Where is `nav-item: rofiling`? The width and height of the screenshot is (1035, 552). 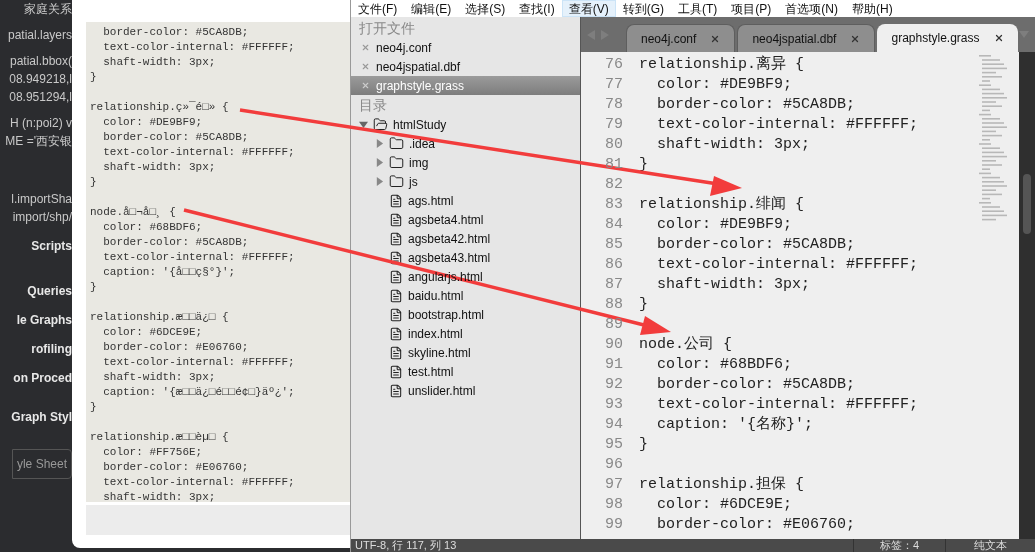 nav-item: rofiling is located at coordinates (51, 348).